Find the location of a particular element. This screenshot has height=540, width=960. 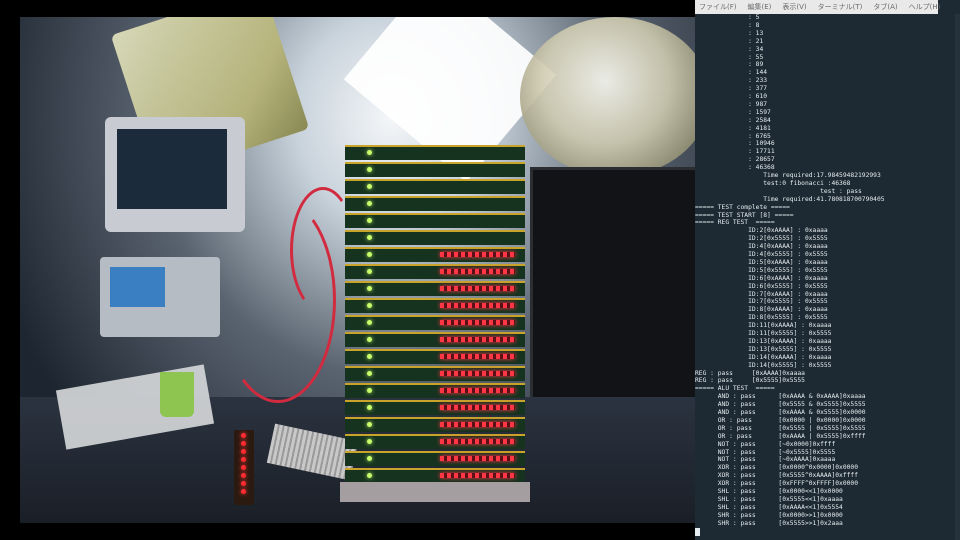

menu-tabs: タブ(A) is located at coordinates (885, 7).